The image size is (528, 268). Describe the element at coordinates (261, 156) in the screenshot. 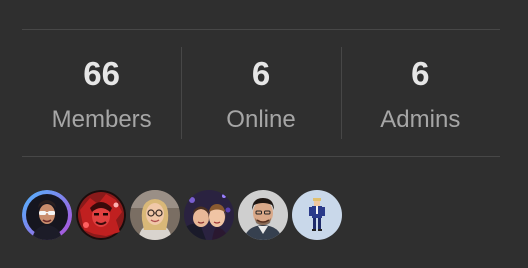

I see `bottom-divider` at that location.